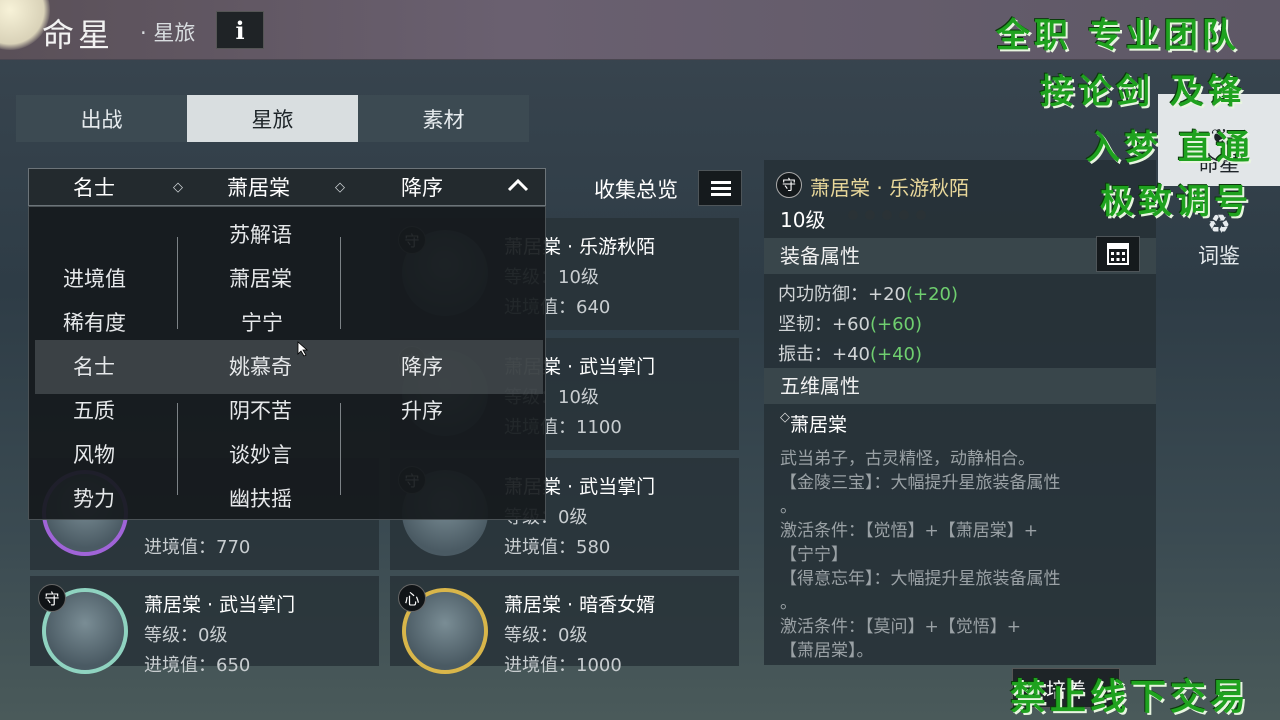 The width and height of the screenshot is (1280, 720). I want to click on dropdown-option: 姚慕奇, so click(260, 366).